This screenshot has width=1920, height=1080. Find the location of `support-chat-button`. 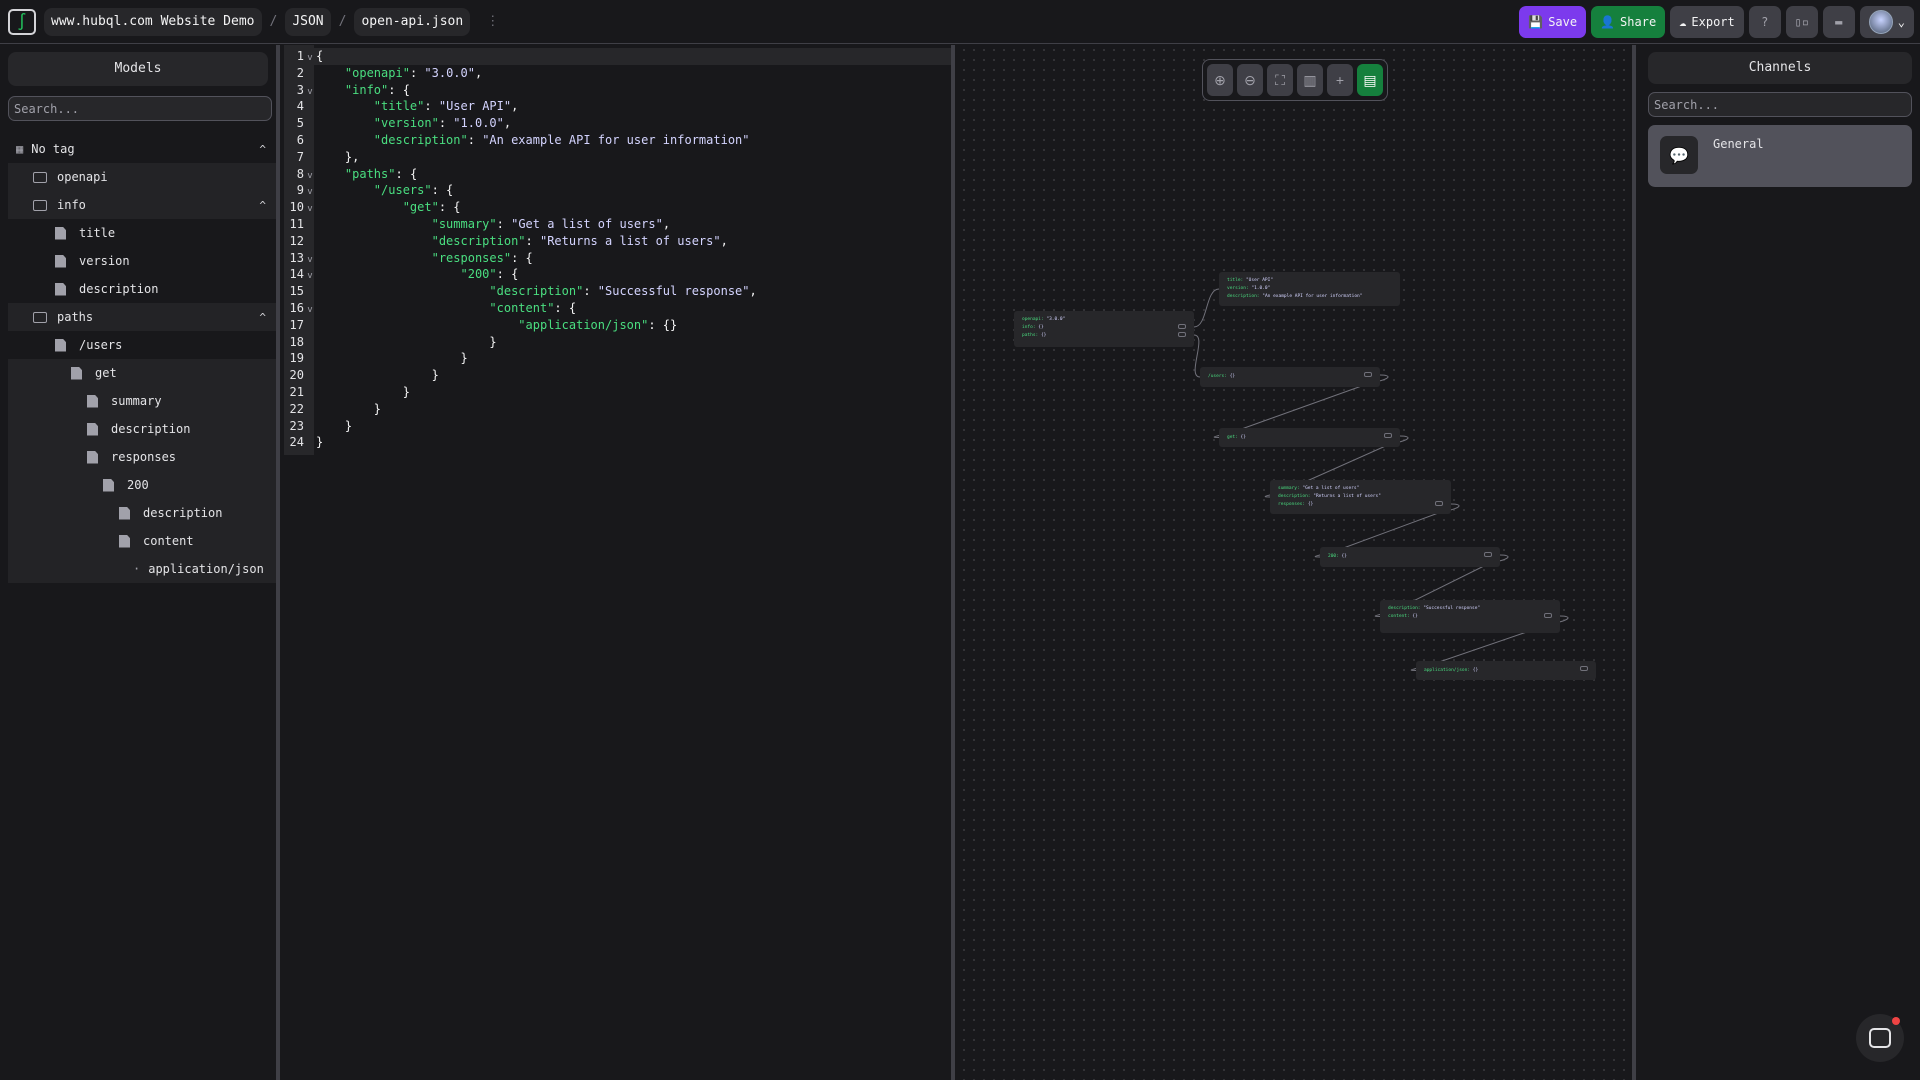

support-chat-button is located at coordinates (1880, 1038).